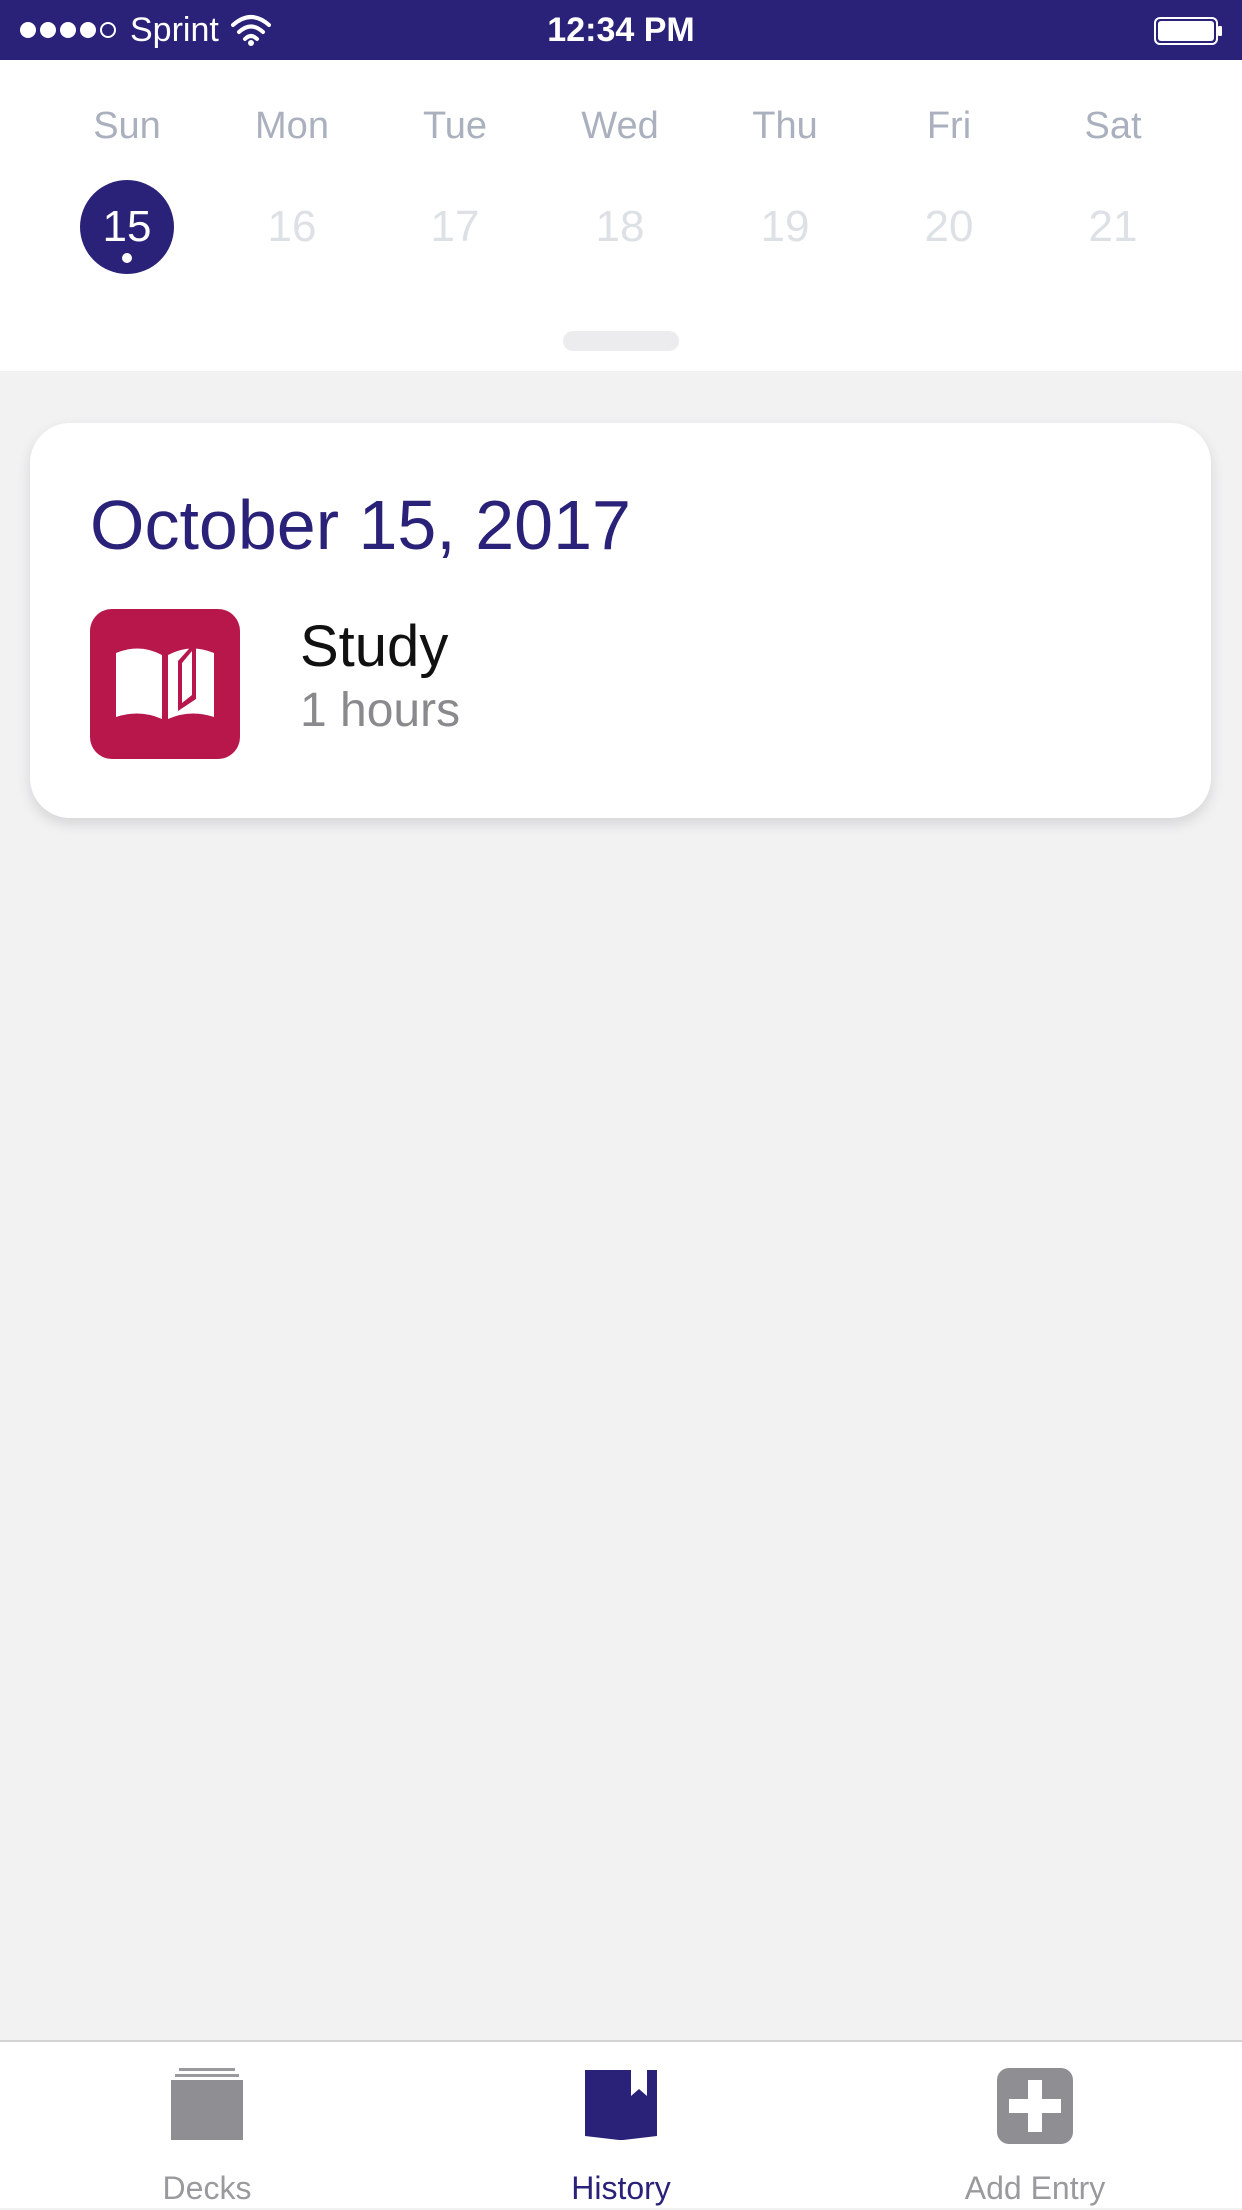 The width and height of the screenshot is (1242, 2210). Describe the element at coordinates (621, 2188) in the screenshot. I see `tab-label: History` at that location.